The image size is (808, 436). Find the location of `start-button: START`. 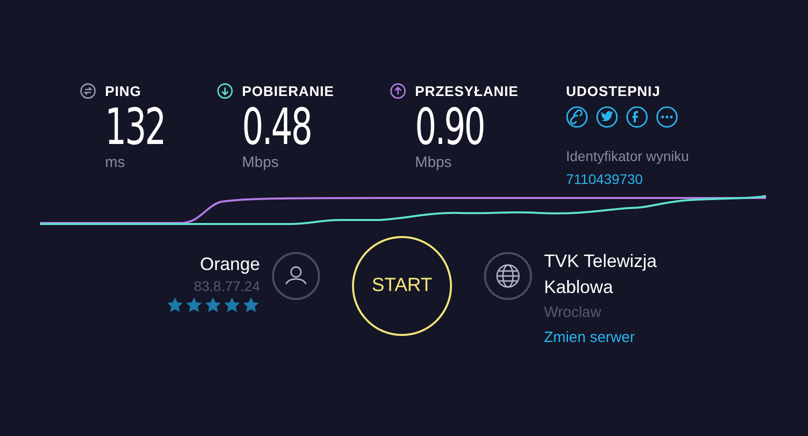

start-button: START is located at coordinates (402, 286).